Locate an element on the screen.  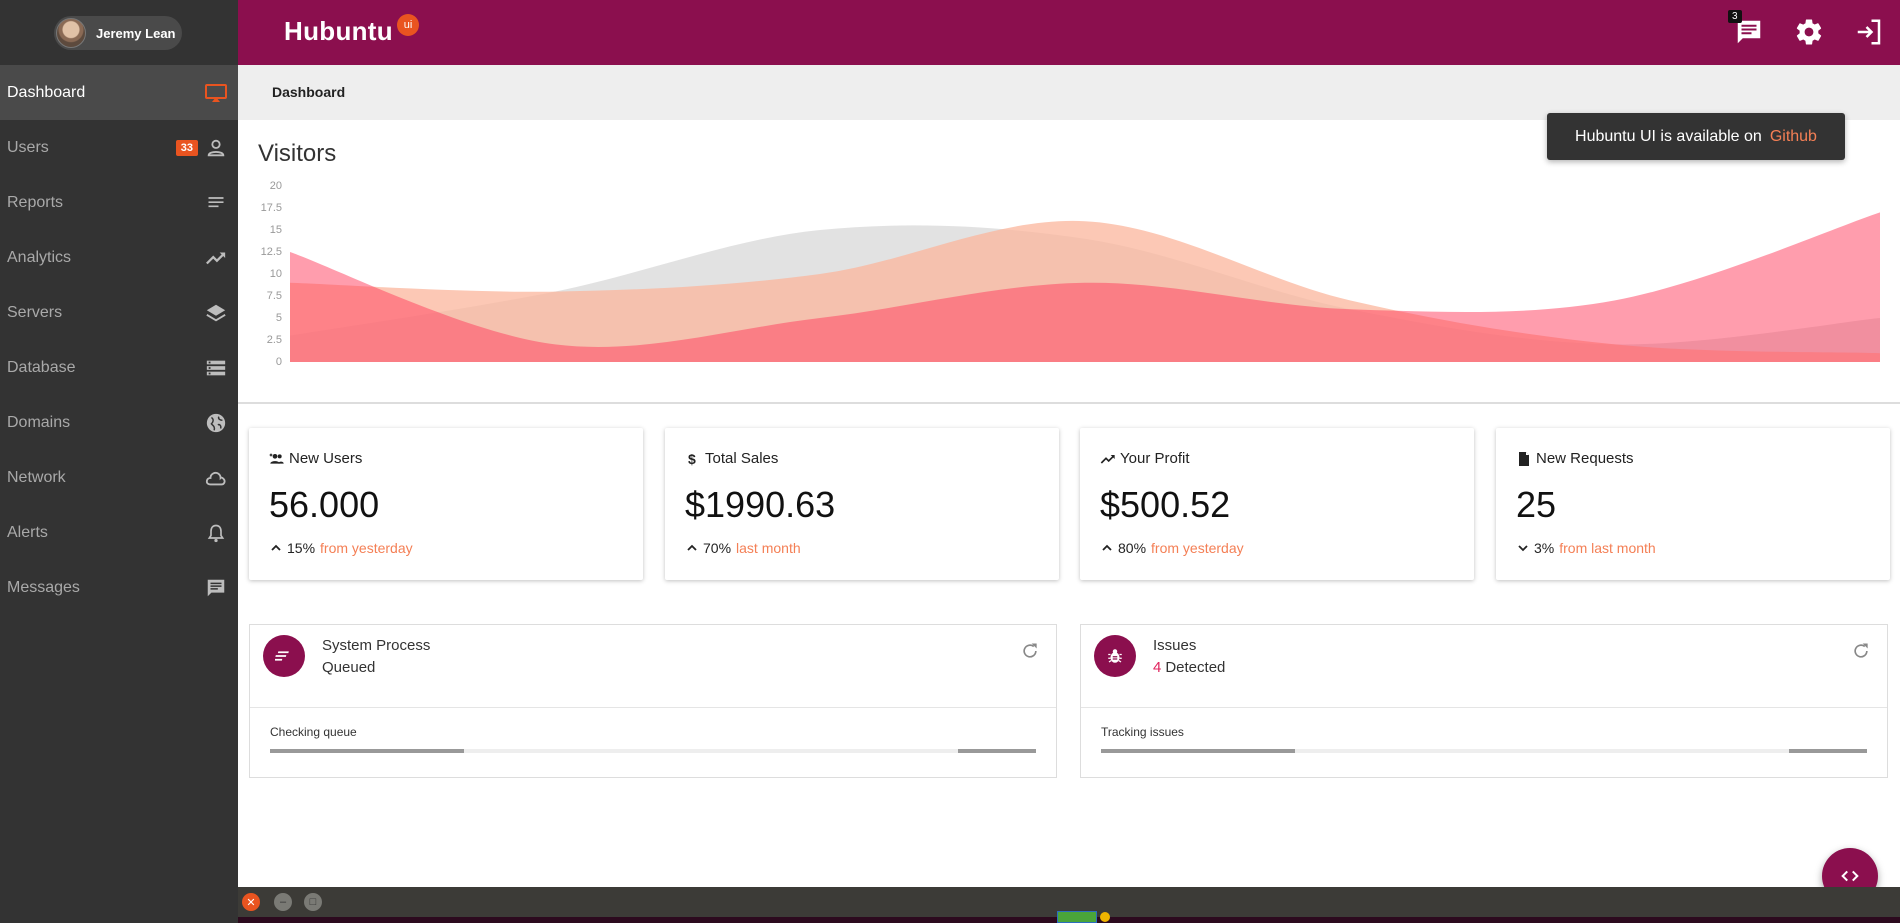
system-process-card: System Process Queued Checking queue is located at coordinates (653, 701).